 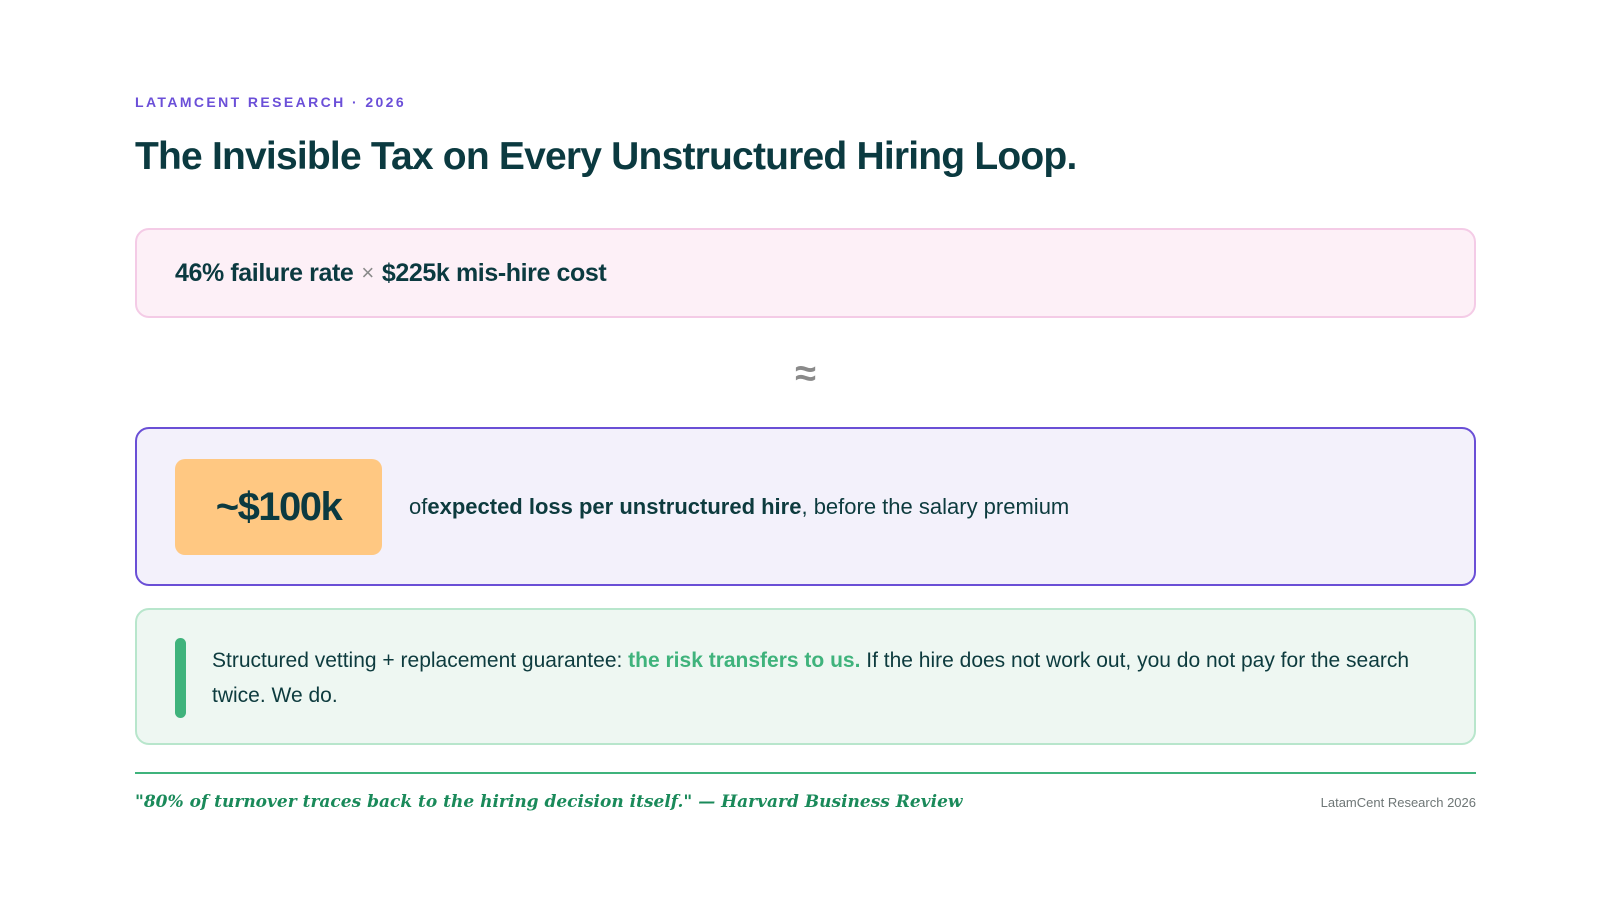 I want to click on formula-failure-rate: 46% failure rate, so click(x=264, y=272).